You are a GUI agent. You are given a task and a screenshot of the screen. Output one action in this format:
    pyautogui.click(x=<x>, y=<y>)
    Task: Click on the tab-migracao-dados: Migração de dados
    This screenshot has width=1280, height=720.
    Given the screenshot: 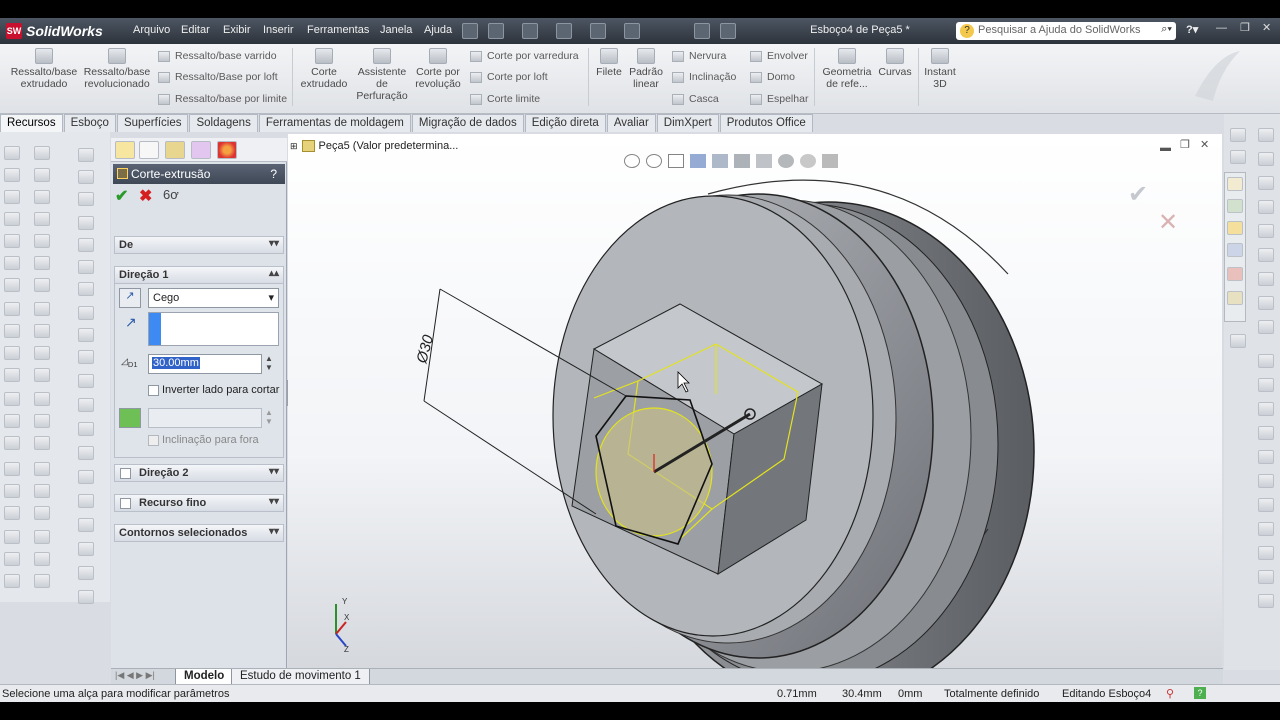 What is the action you would take?
    pyautogui.click(x=467, y=123)
    